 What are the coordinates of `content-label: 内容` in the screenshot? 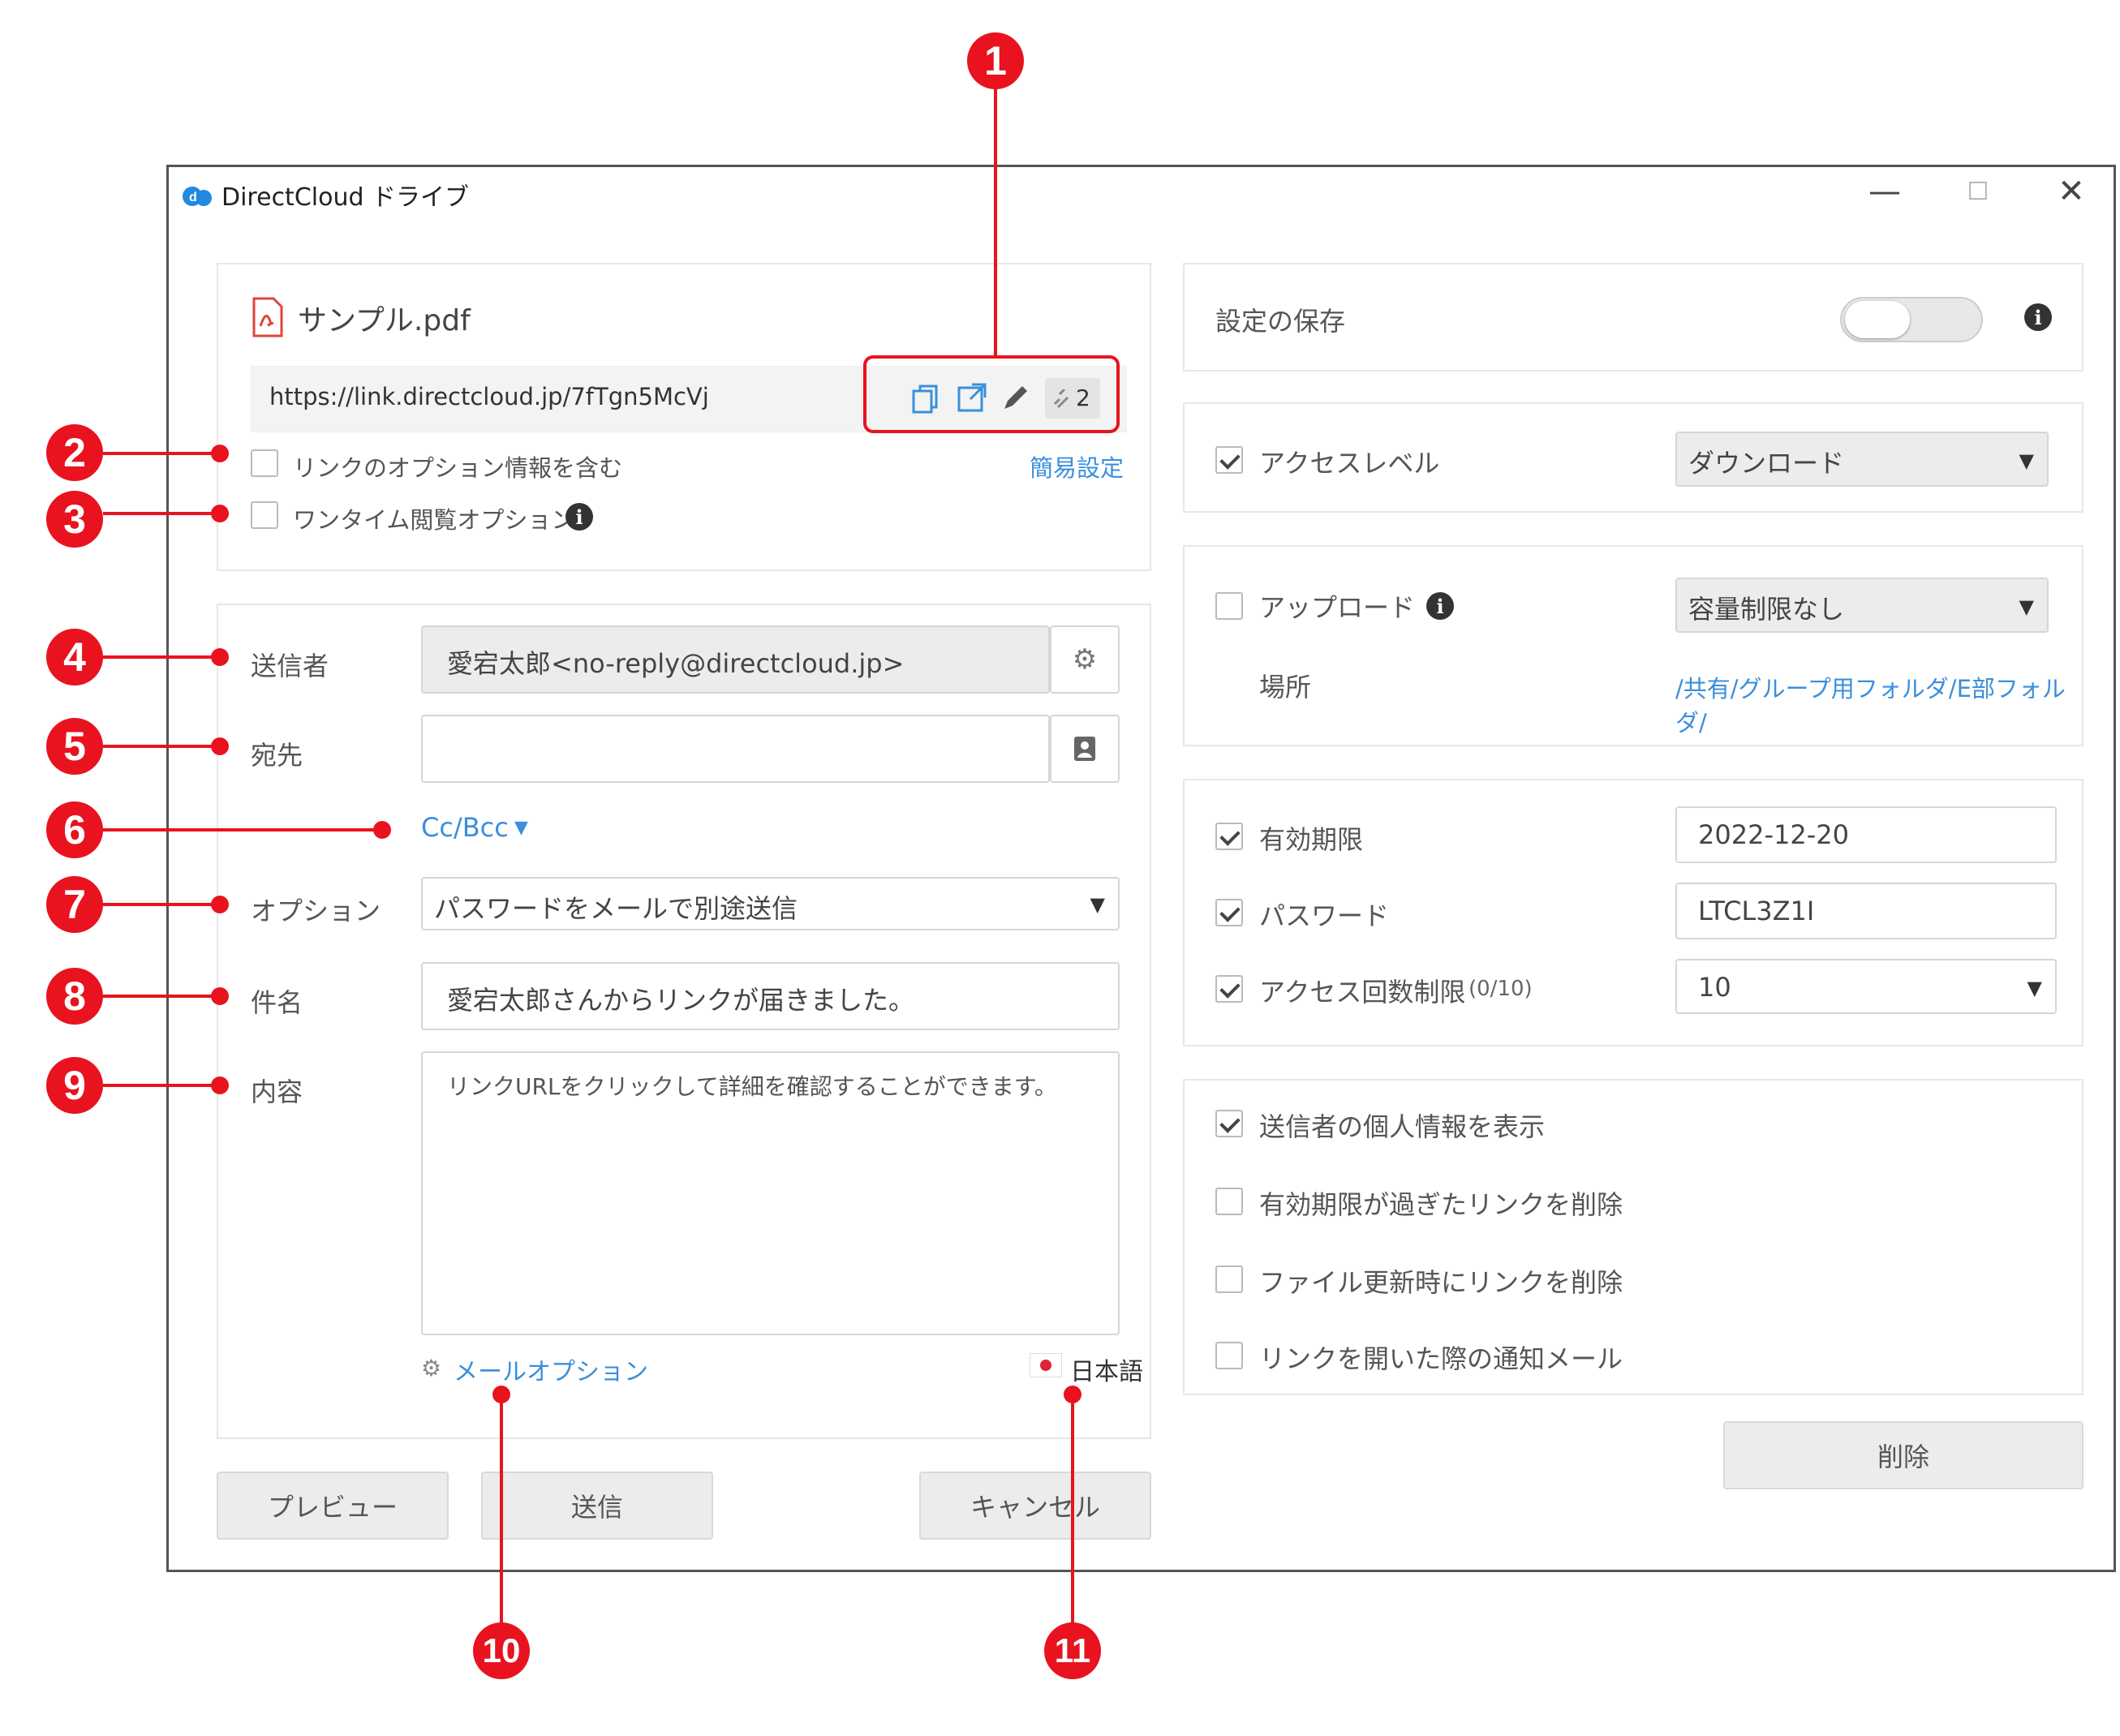 It's located at (277, 1091).